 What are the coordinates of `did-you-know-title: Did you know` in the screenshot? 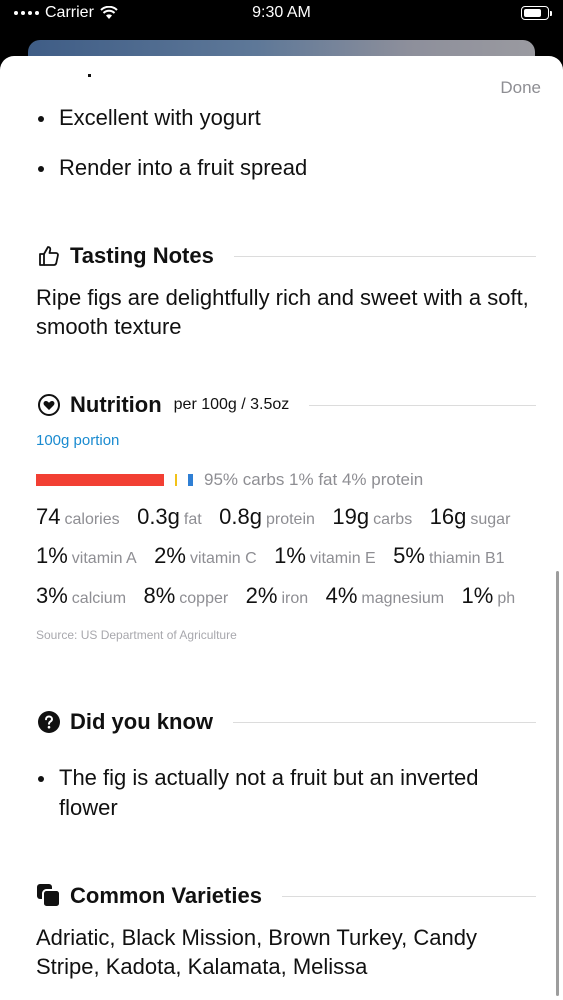 It's located at (141, 721).